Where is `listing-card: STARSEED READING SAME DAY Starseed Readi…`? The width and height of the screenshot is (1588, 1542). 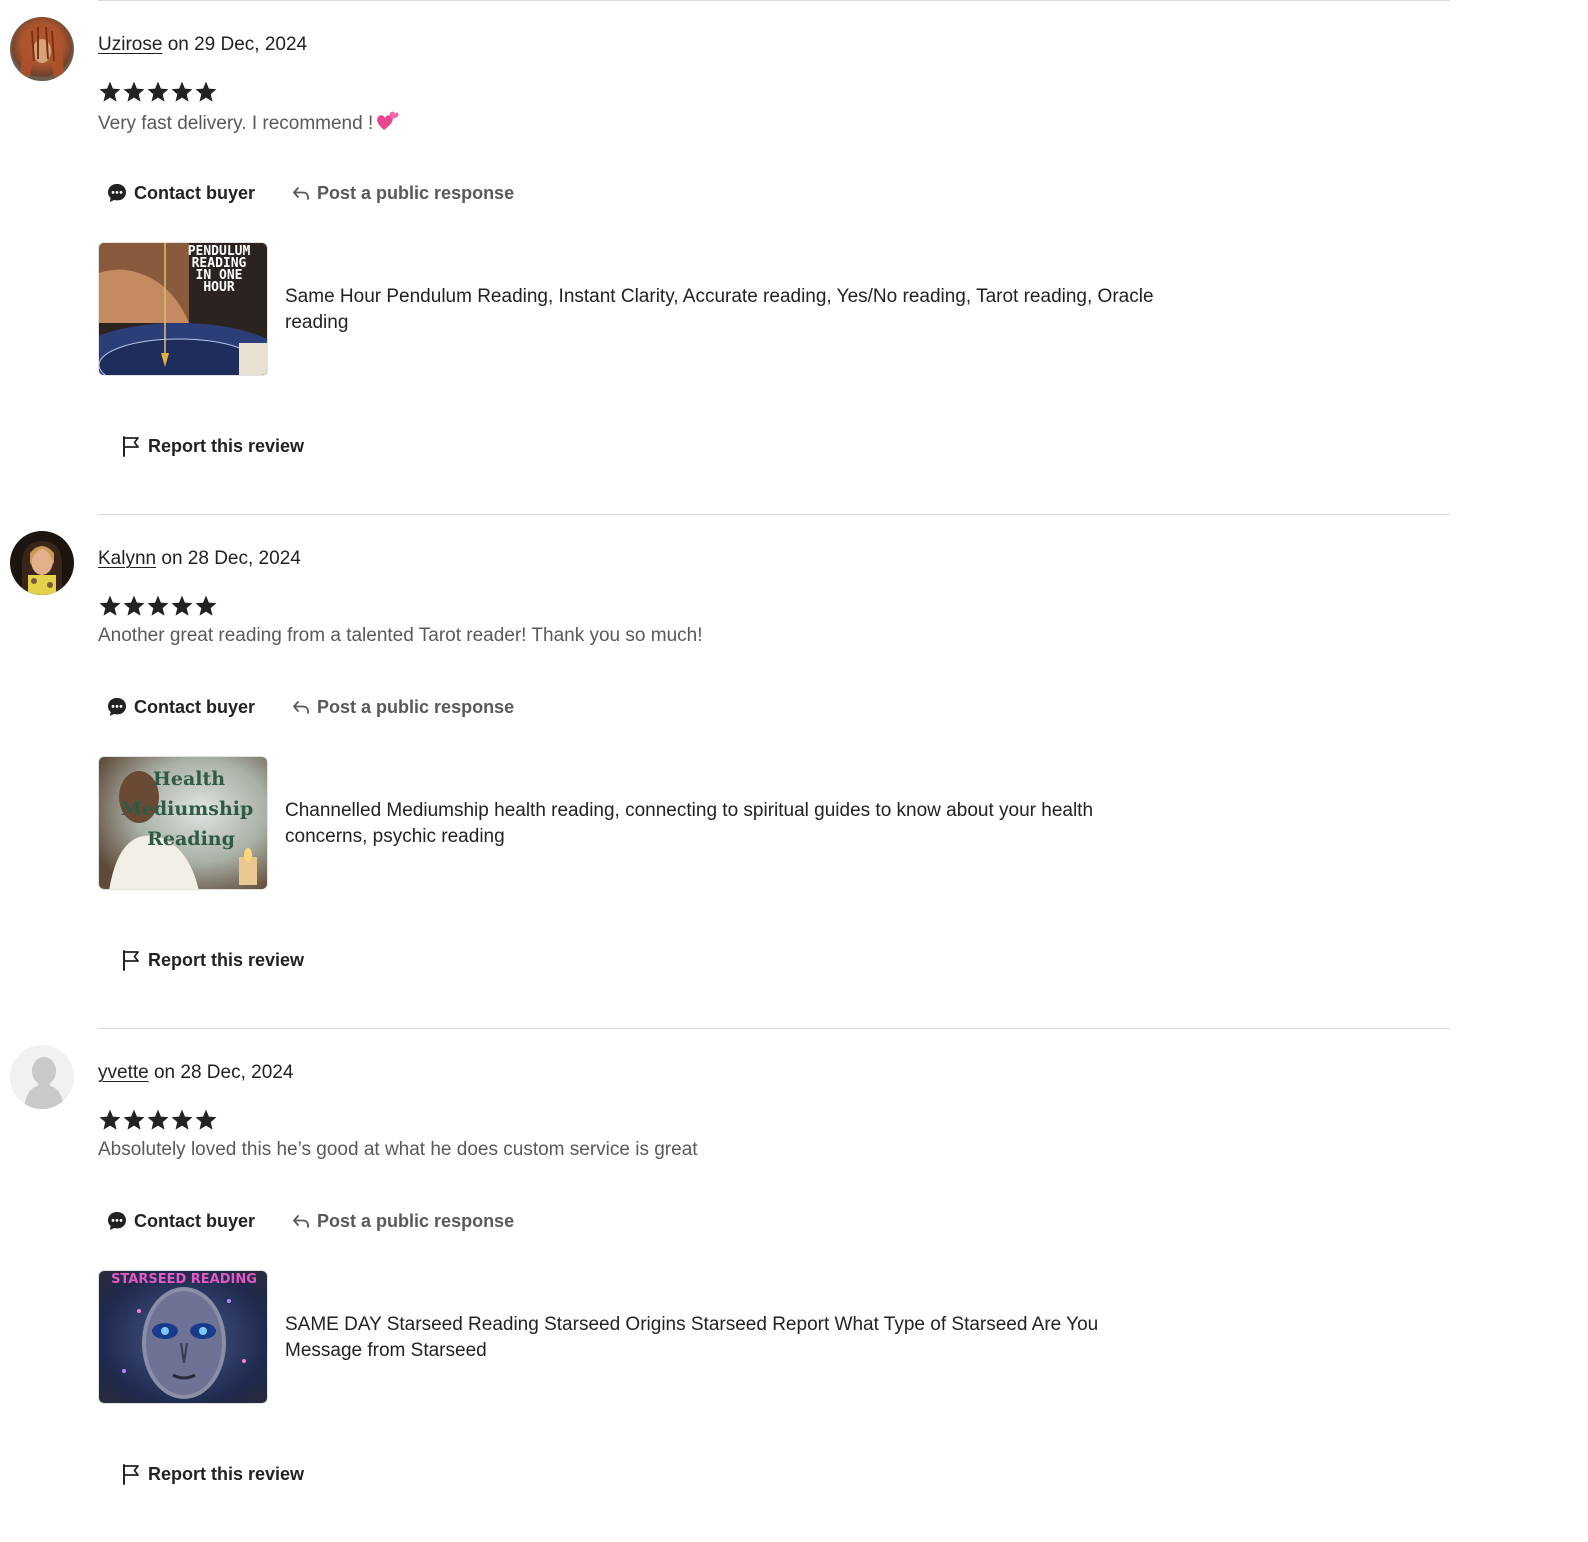
listing-card: STARSEED READING SAME DAY Starseed Readi… is located at coordinates (648, 1337).